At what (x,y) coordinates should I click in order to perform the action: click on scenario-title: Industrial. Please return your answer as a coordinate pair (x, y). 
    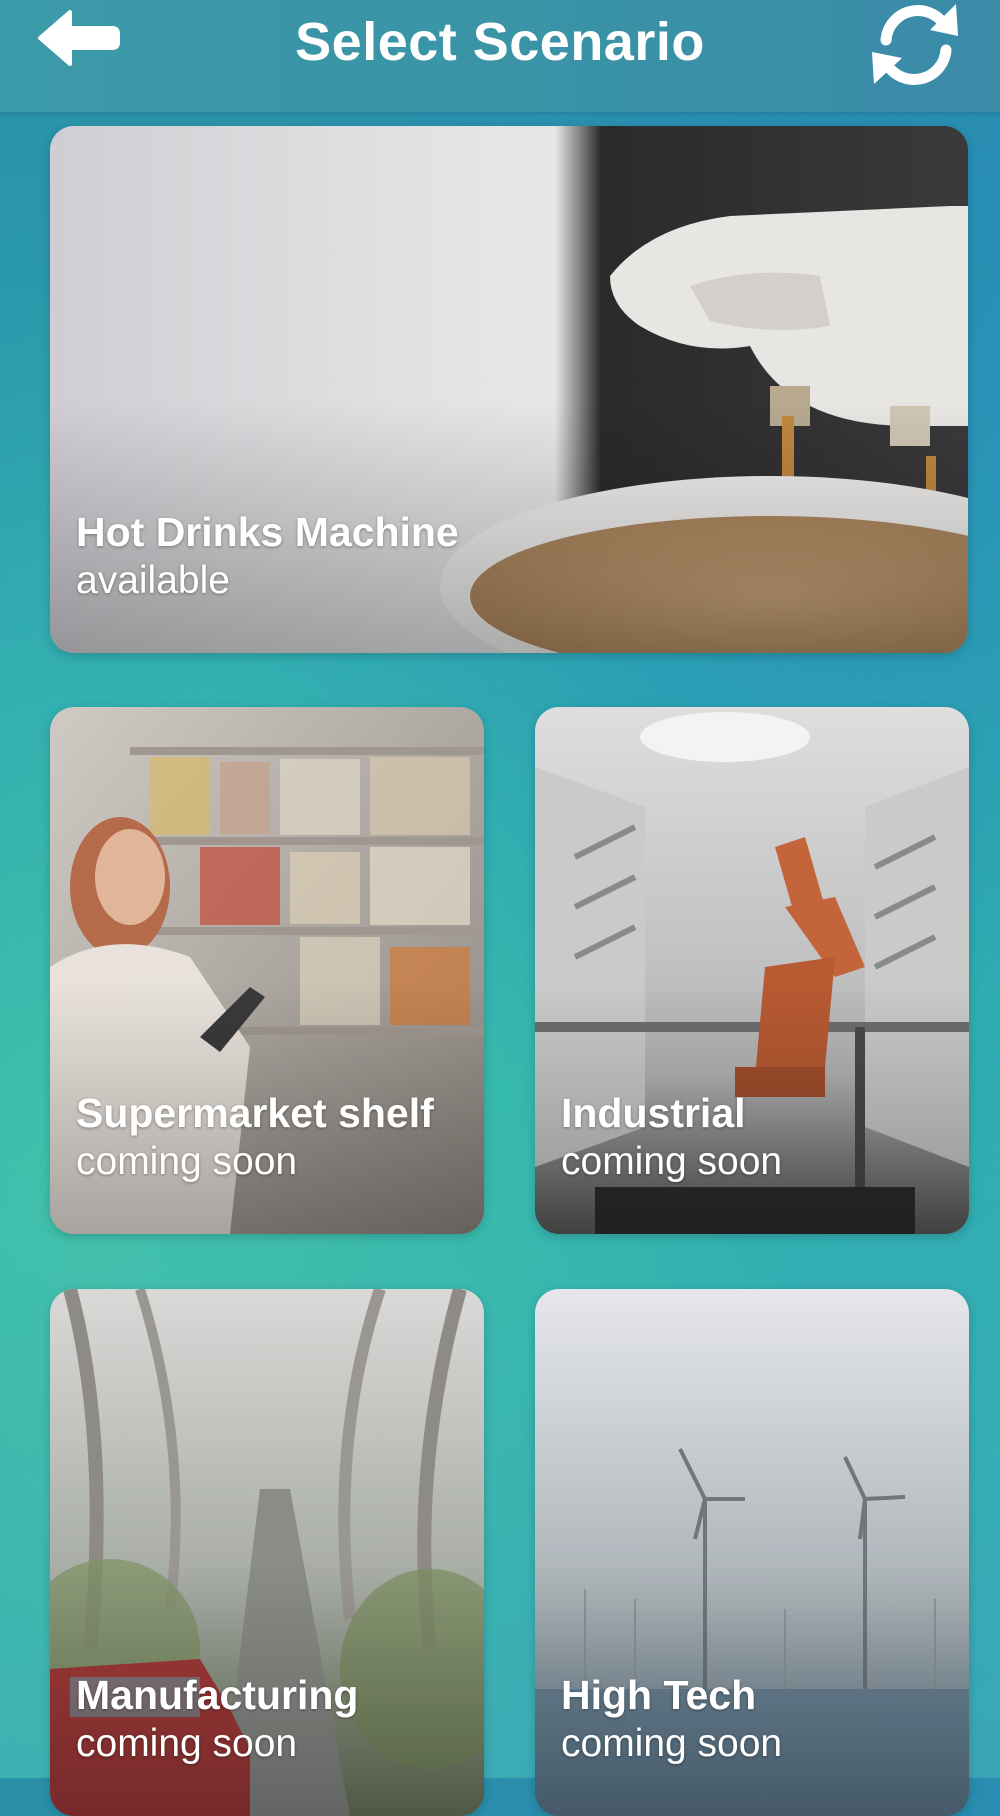
    Looking at the image, I should click on (653, 1113).